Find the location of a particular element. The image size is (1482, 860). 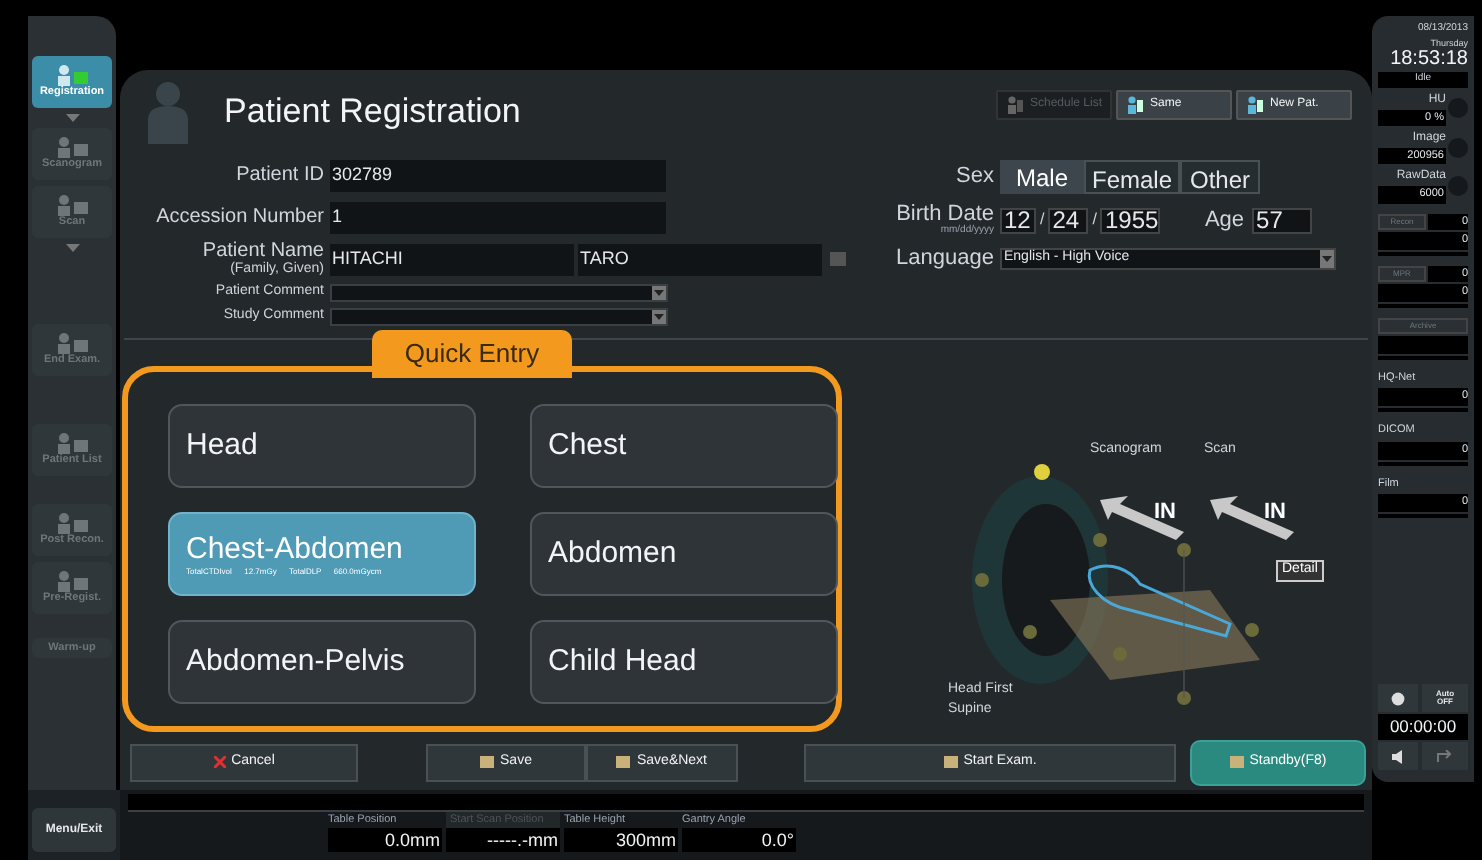

preset-button: Head is located at coordinates (322, 446).